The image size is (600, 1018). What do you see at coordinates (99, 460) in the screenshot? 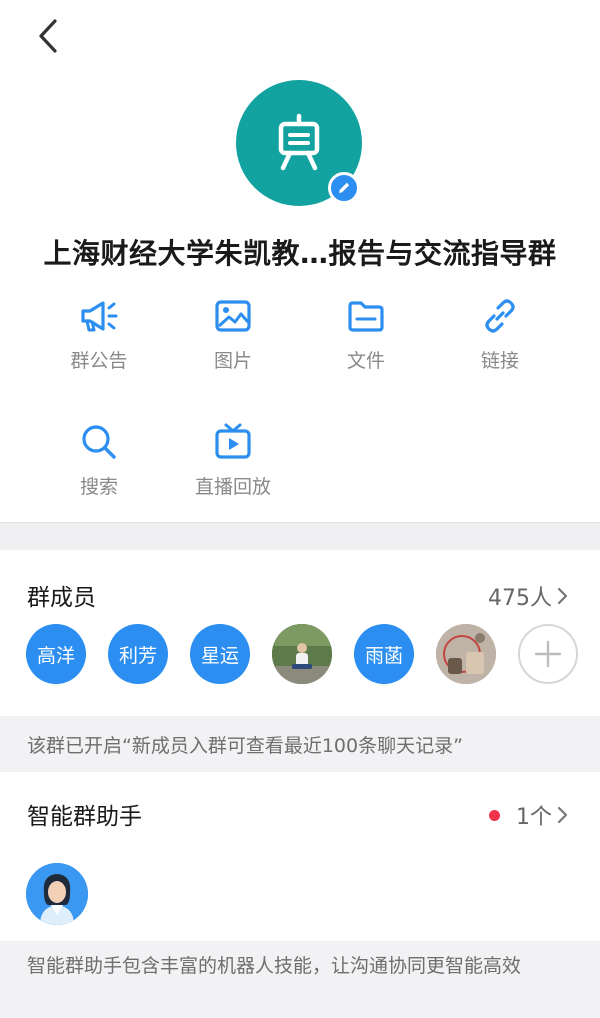
I see `tool-search: 搜索` at bounding box center [99, 460].